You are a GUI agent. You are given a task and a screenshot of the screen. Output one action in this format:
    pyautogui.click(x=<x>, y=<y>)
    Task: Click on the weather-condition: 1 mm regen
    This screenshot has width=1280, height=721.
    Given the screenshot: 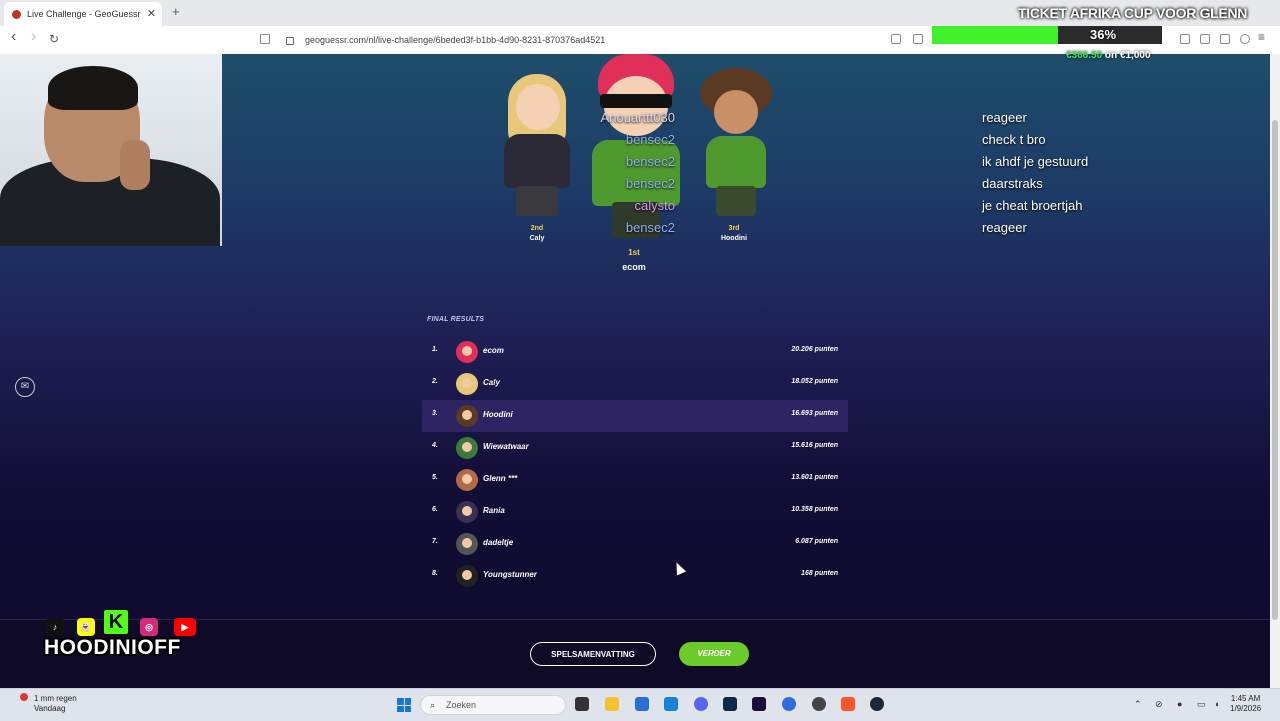 What is the action you would take?
    pyautogui.click(x=55, y=698)
    